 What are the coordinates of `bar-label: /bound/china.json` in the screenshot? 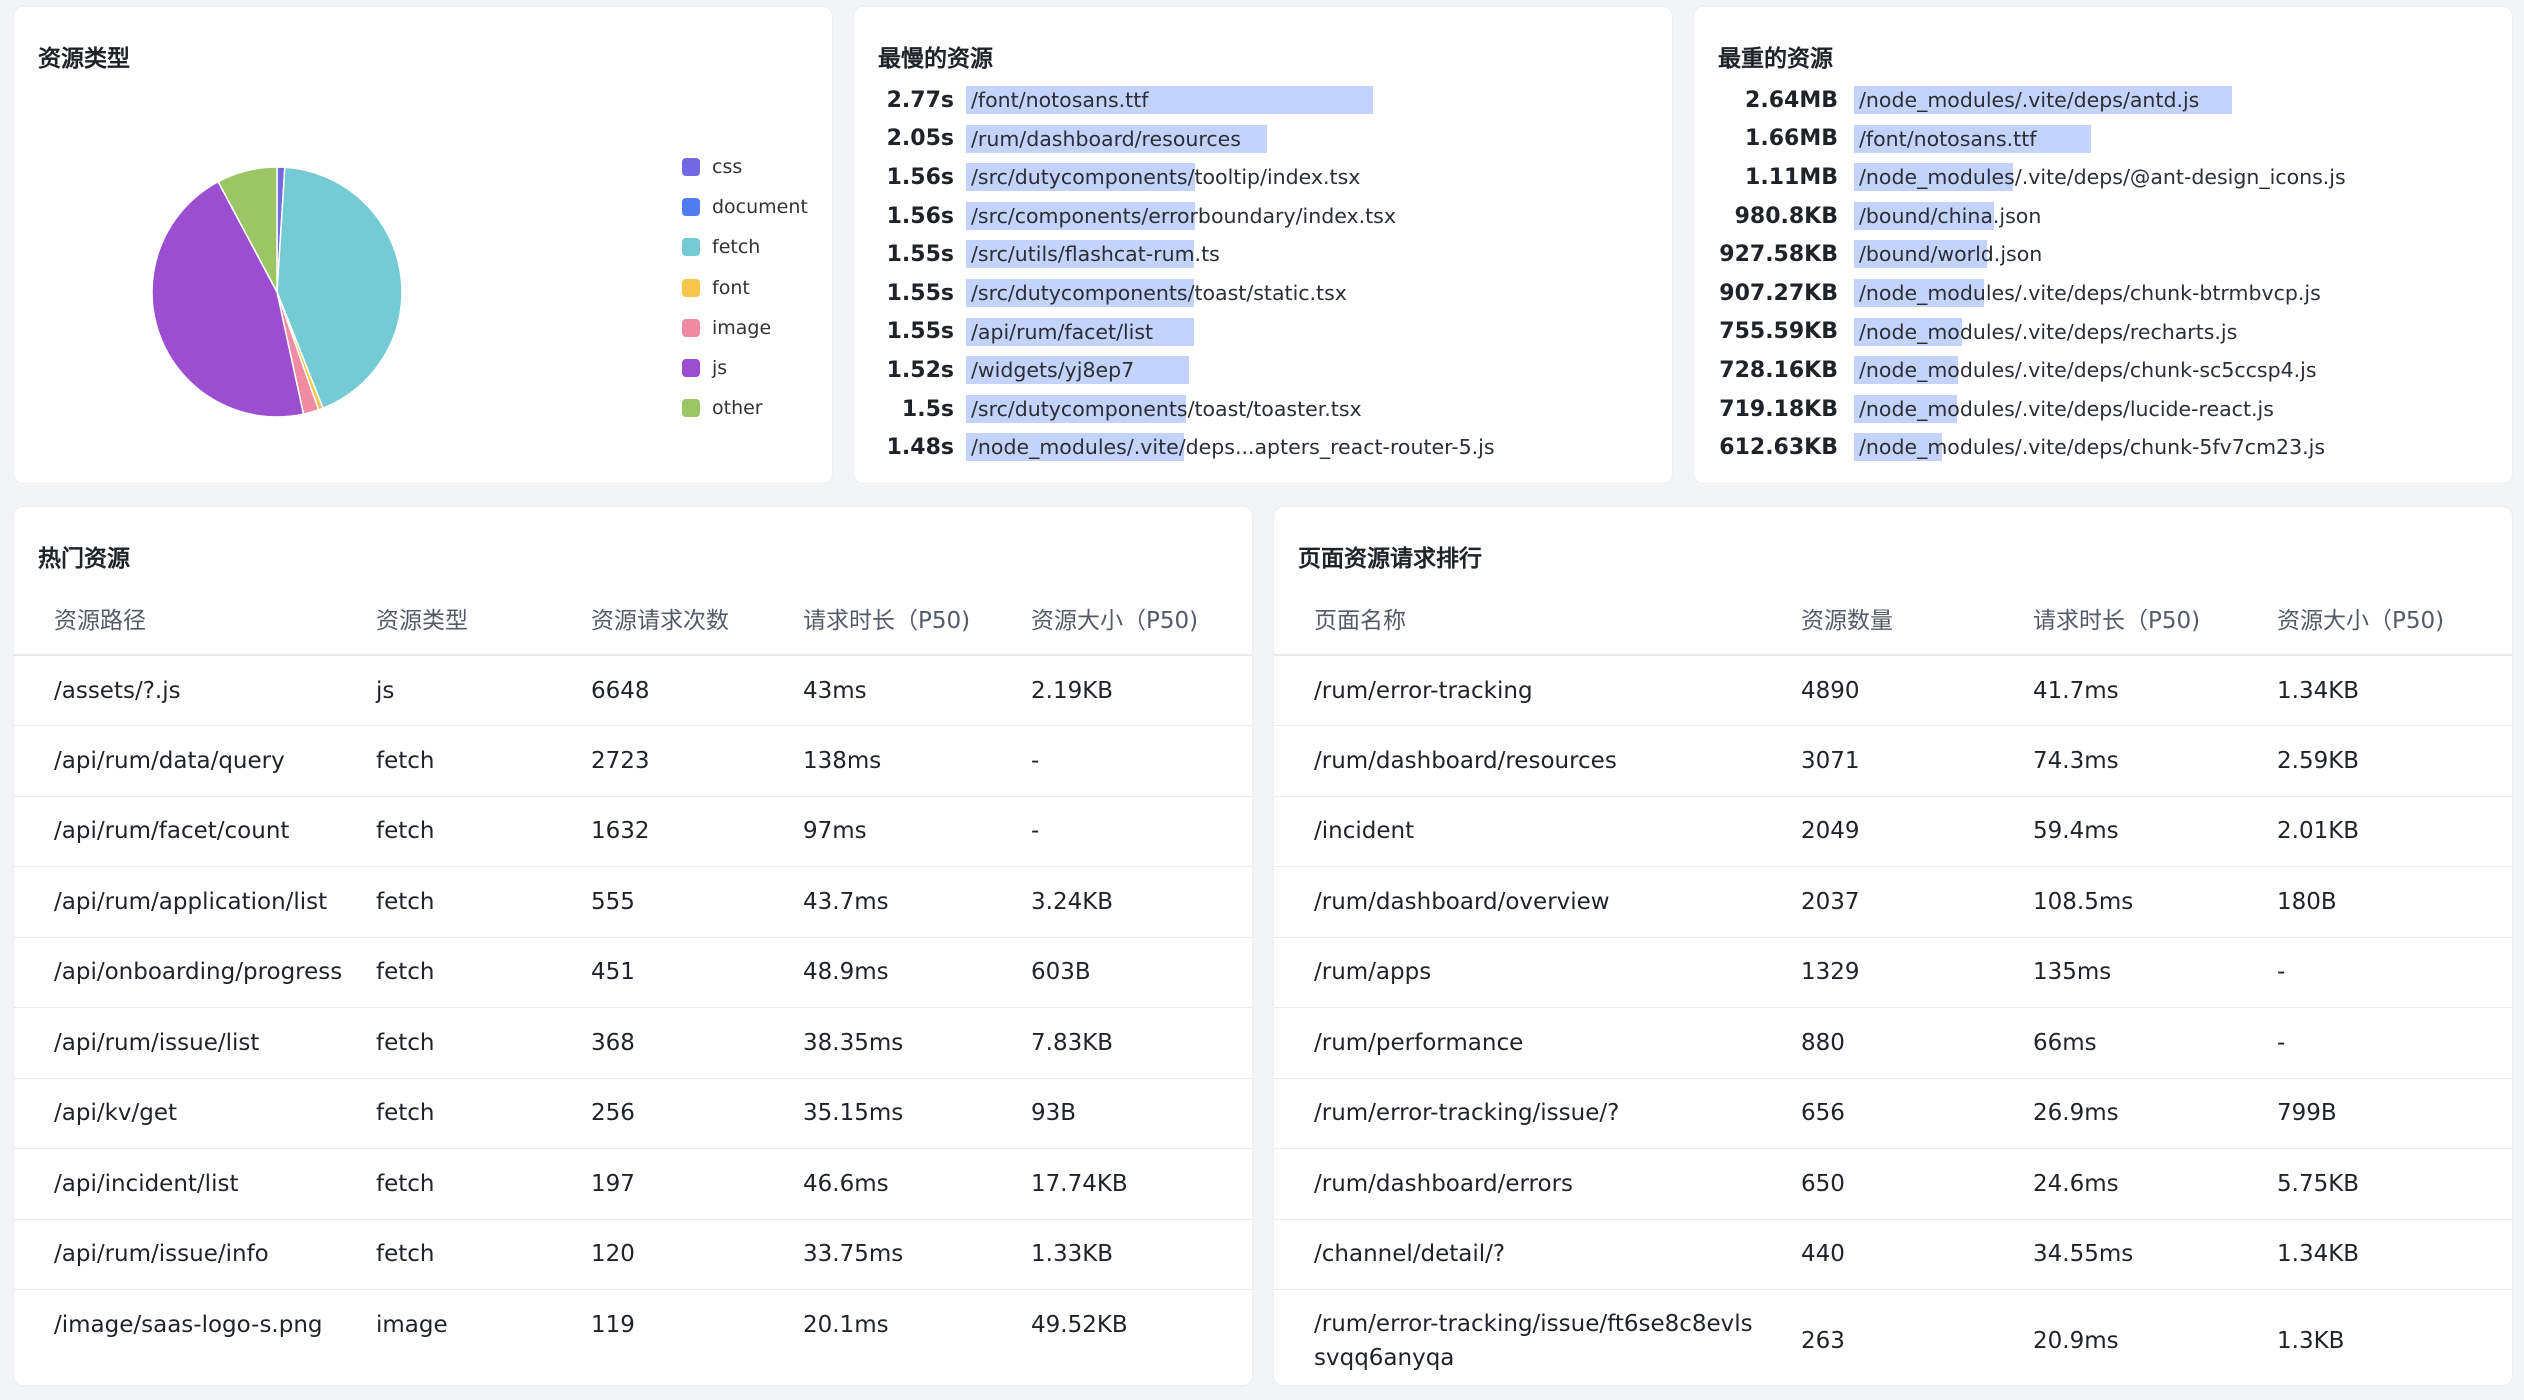 It's located at (1950, 216).